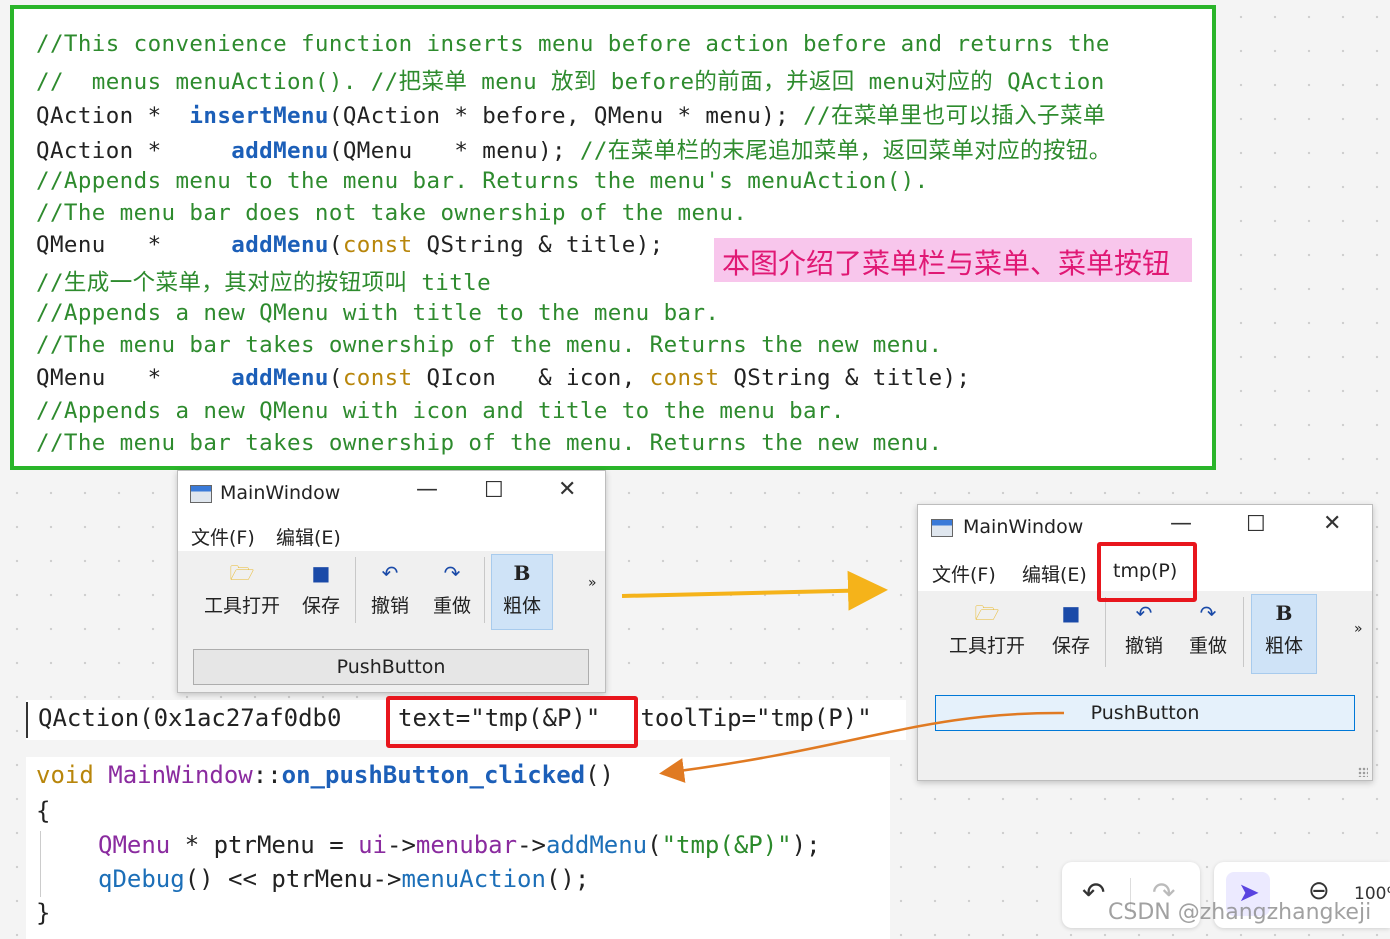 The image size is (1390, 939). I want to click on code-token: //在菜单里也可以插入子菜单, so click(954, 116).